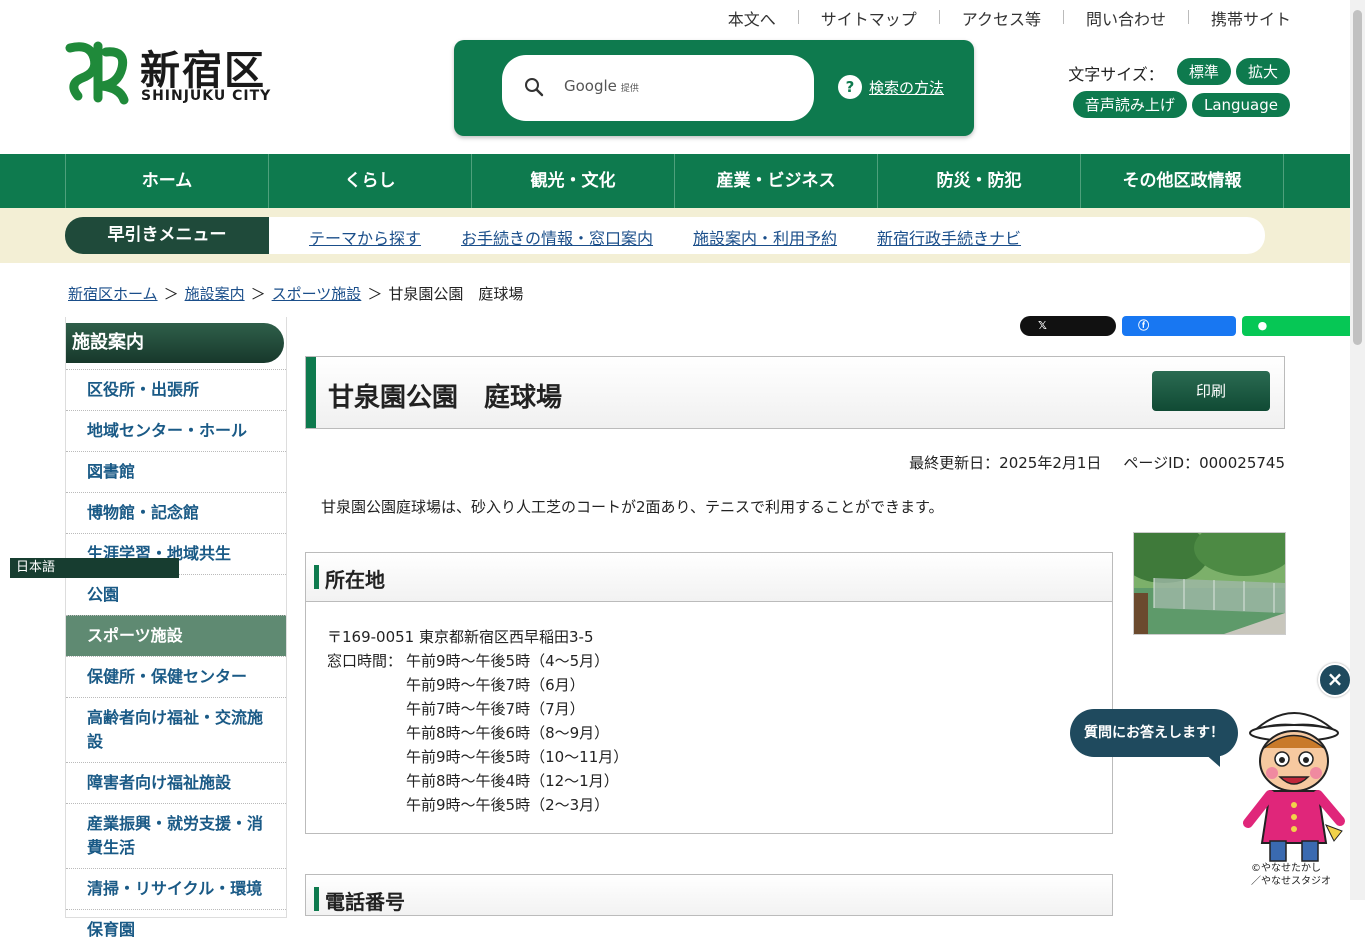 This screenshot has width=1365, height=950. What do you see at coordinates (365, 902) in the screenshot?
I see `phone-heading: 電話番号` at bounding box center [365, 902].